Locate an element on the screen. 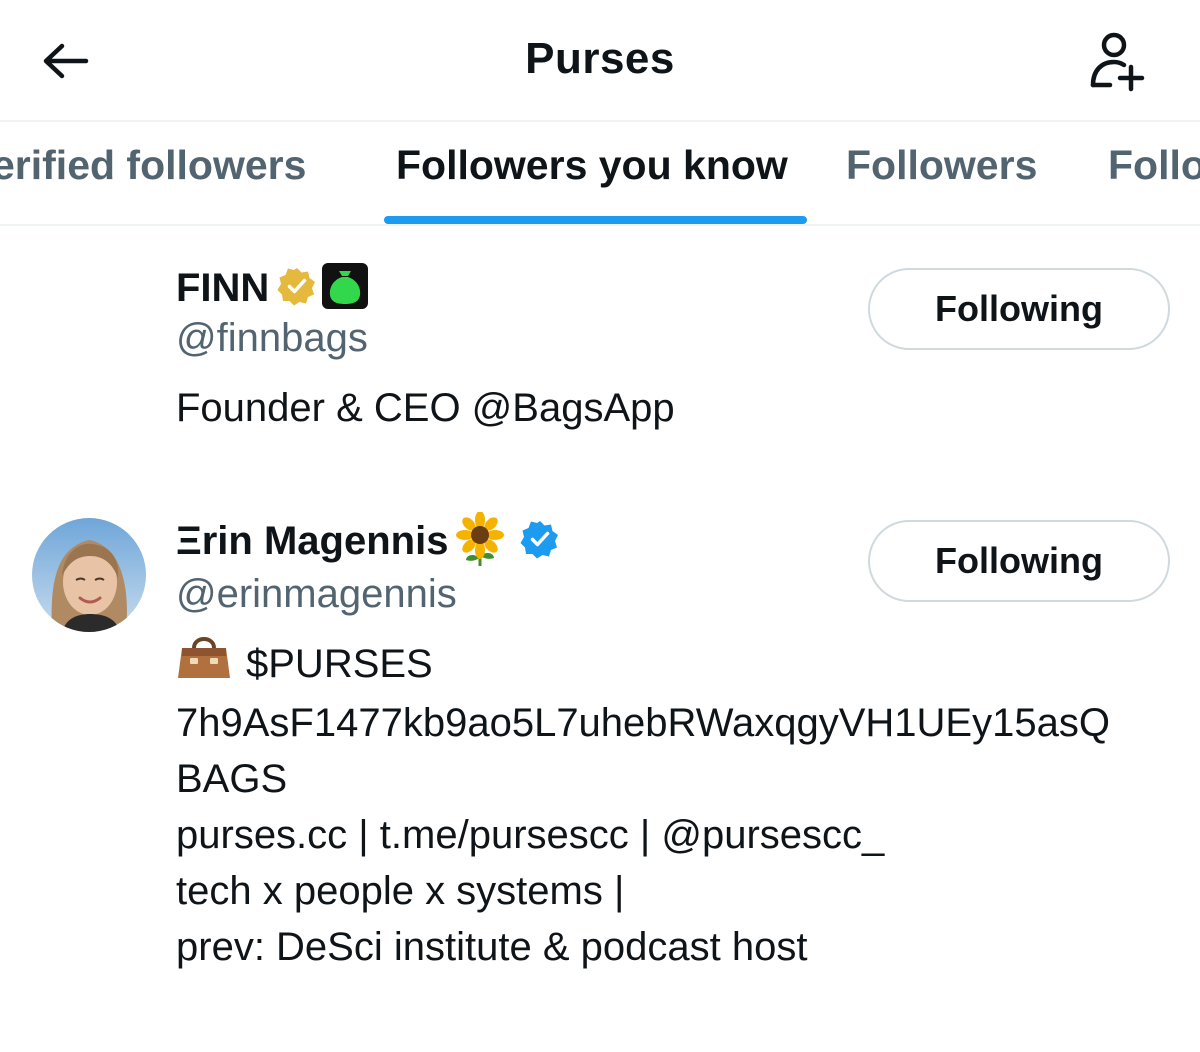 This screenshot has height=1052, width=1200. tab-followers: Followers is located at coordinates (941, 165).